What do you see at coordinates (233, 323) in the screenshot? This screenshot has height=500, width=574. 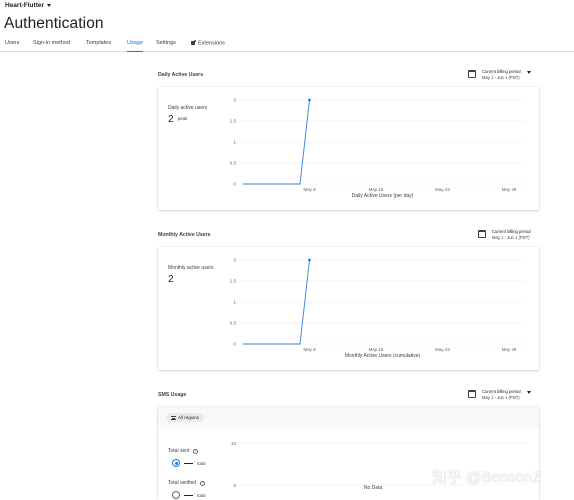 I see `monthly-chart-y-tick: 0.5` at bounding box center [233, 323].